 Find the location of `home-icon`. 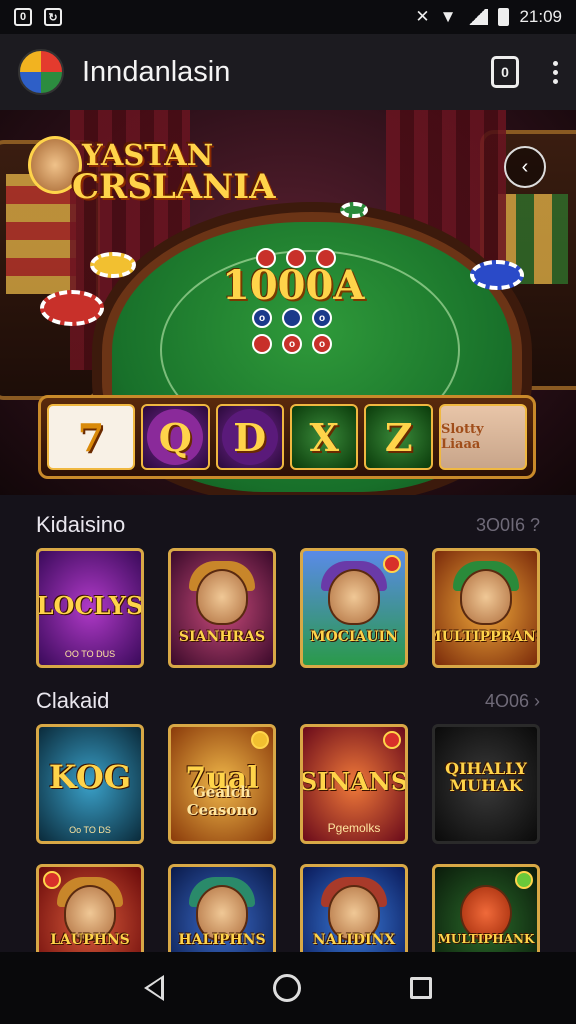

home-icon is located at coordinates (286, 988).